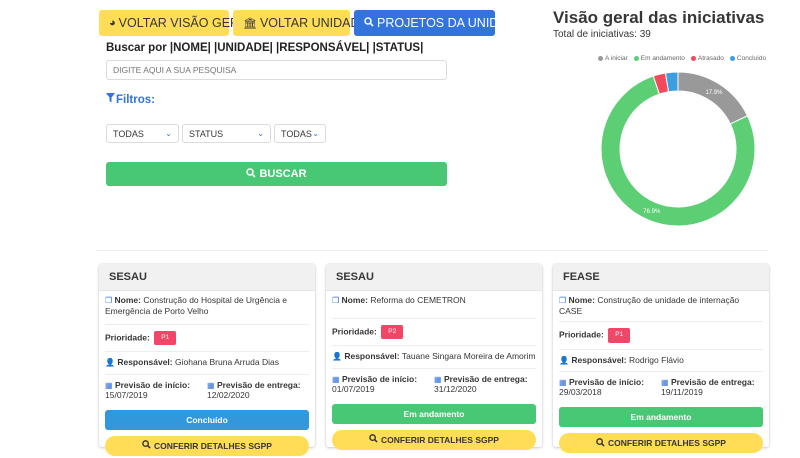 The image size is (800, 458). I want to click on project-name: Reforma do CEMETRON, so click(418, 300).